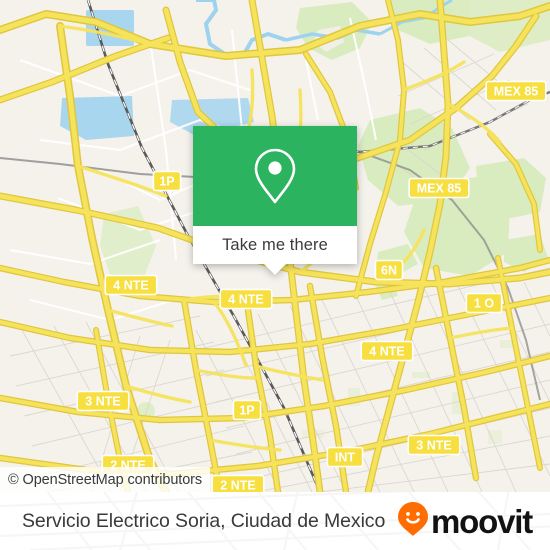 Image resolution: width=550 pixels, height=550 pixels. I want to click on moovit-smiley-pin-icon, so click(413, 521).